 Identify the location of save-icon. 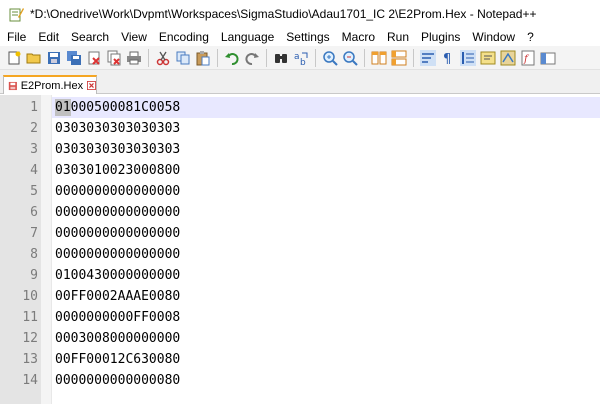
(54, 58).